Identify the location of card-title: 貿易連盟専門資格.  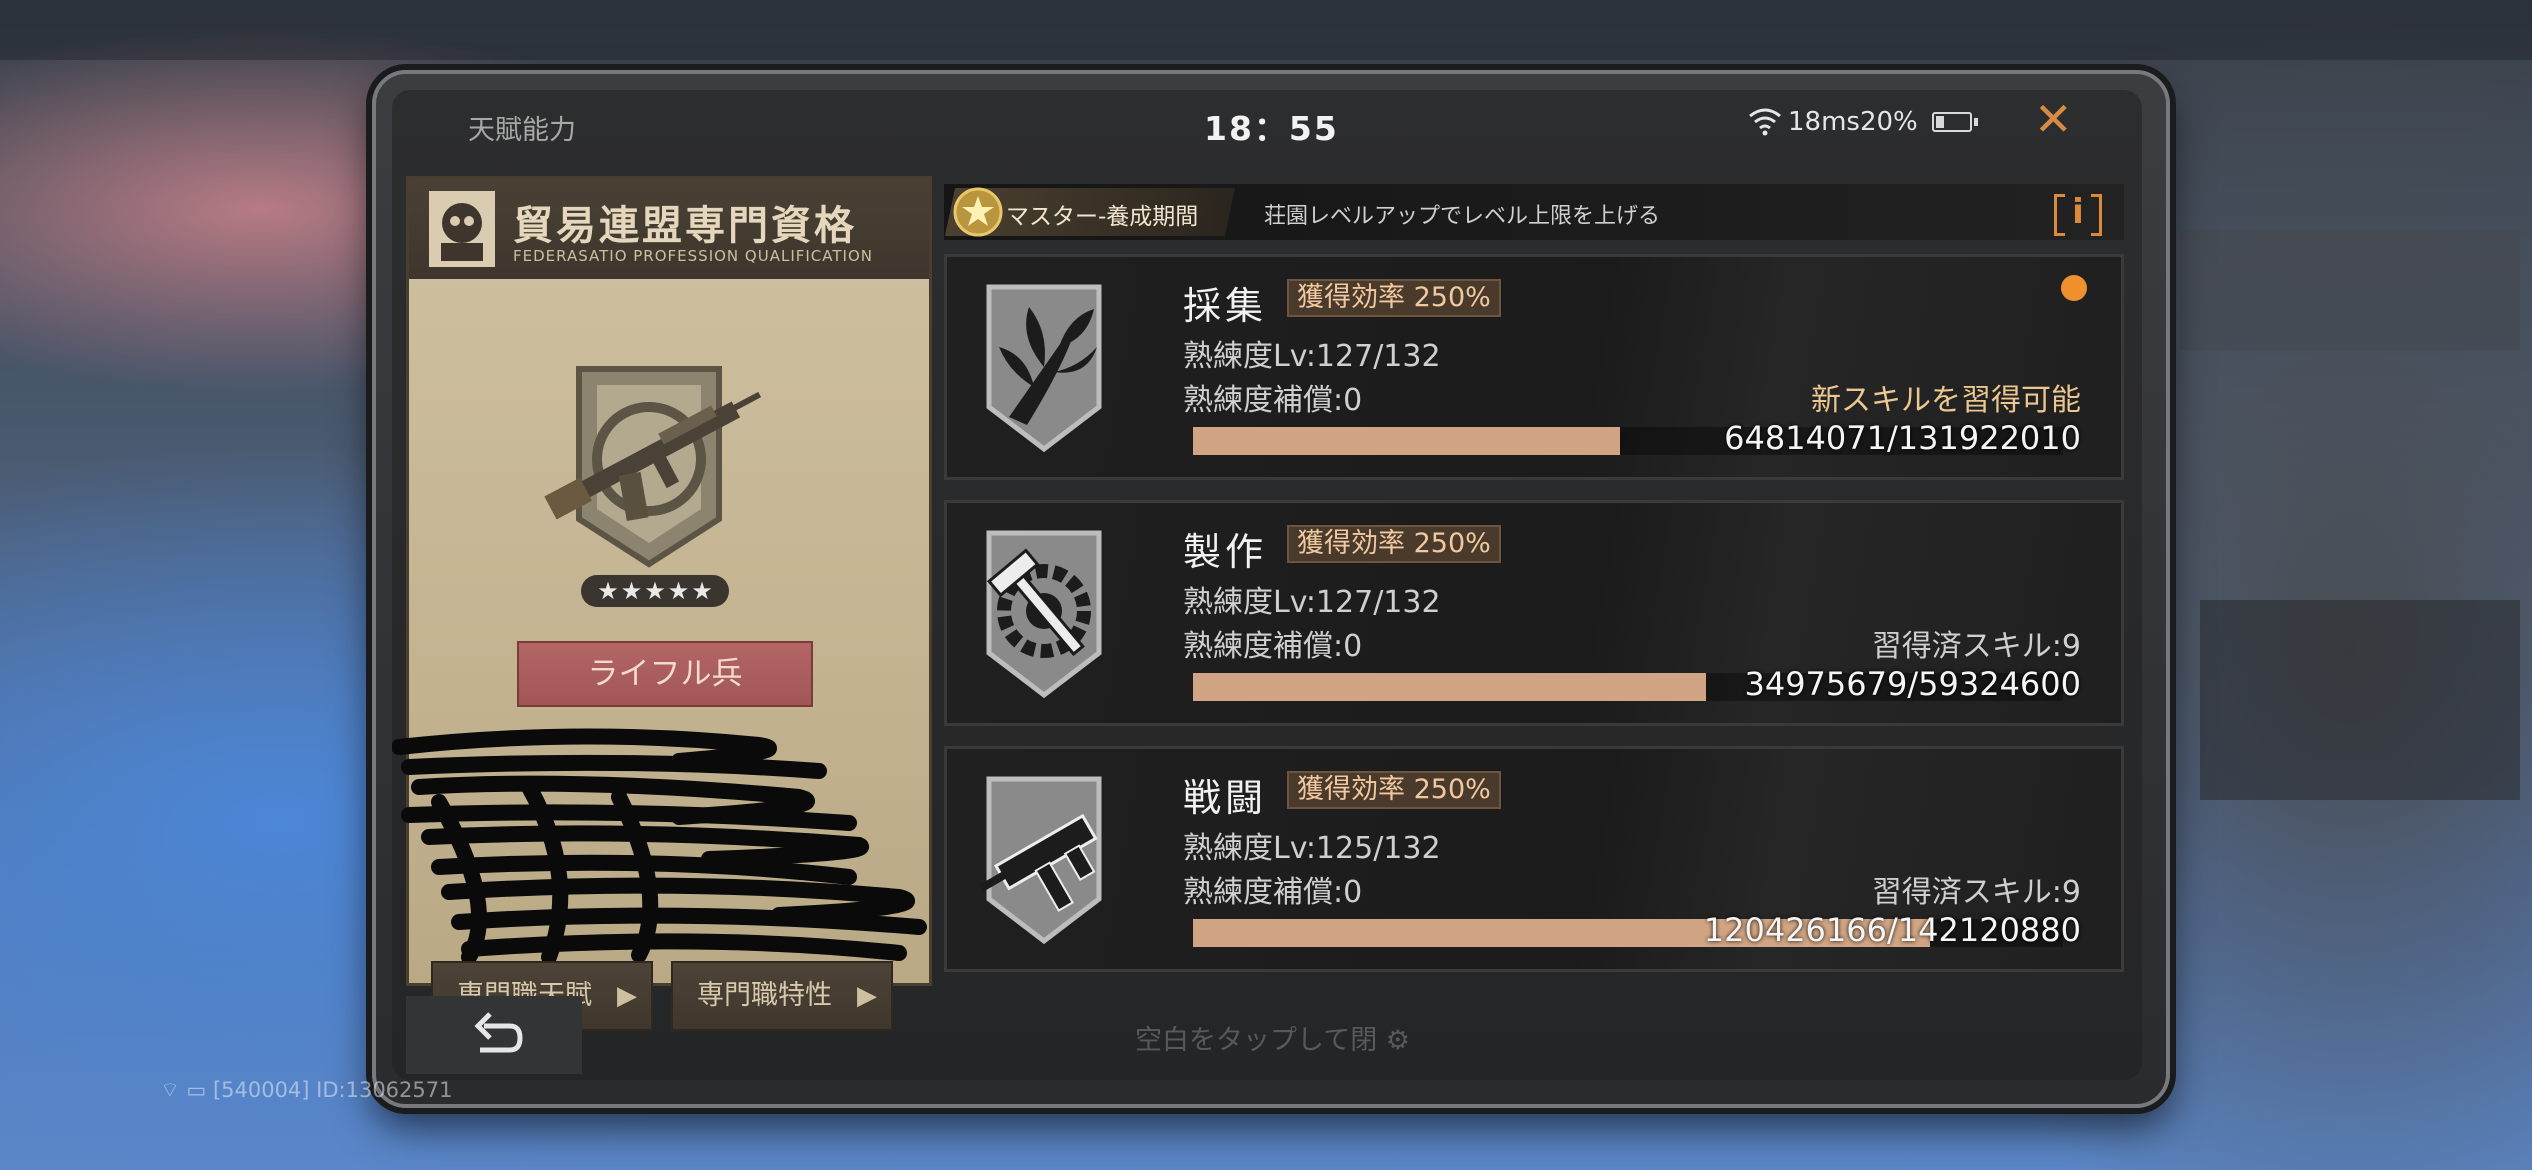
(685, 225).